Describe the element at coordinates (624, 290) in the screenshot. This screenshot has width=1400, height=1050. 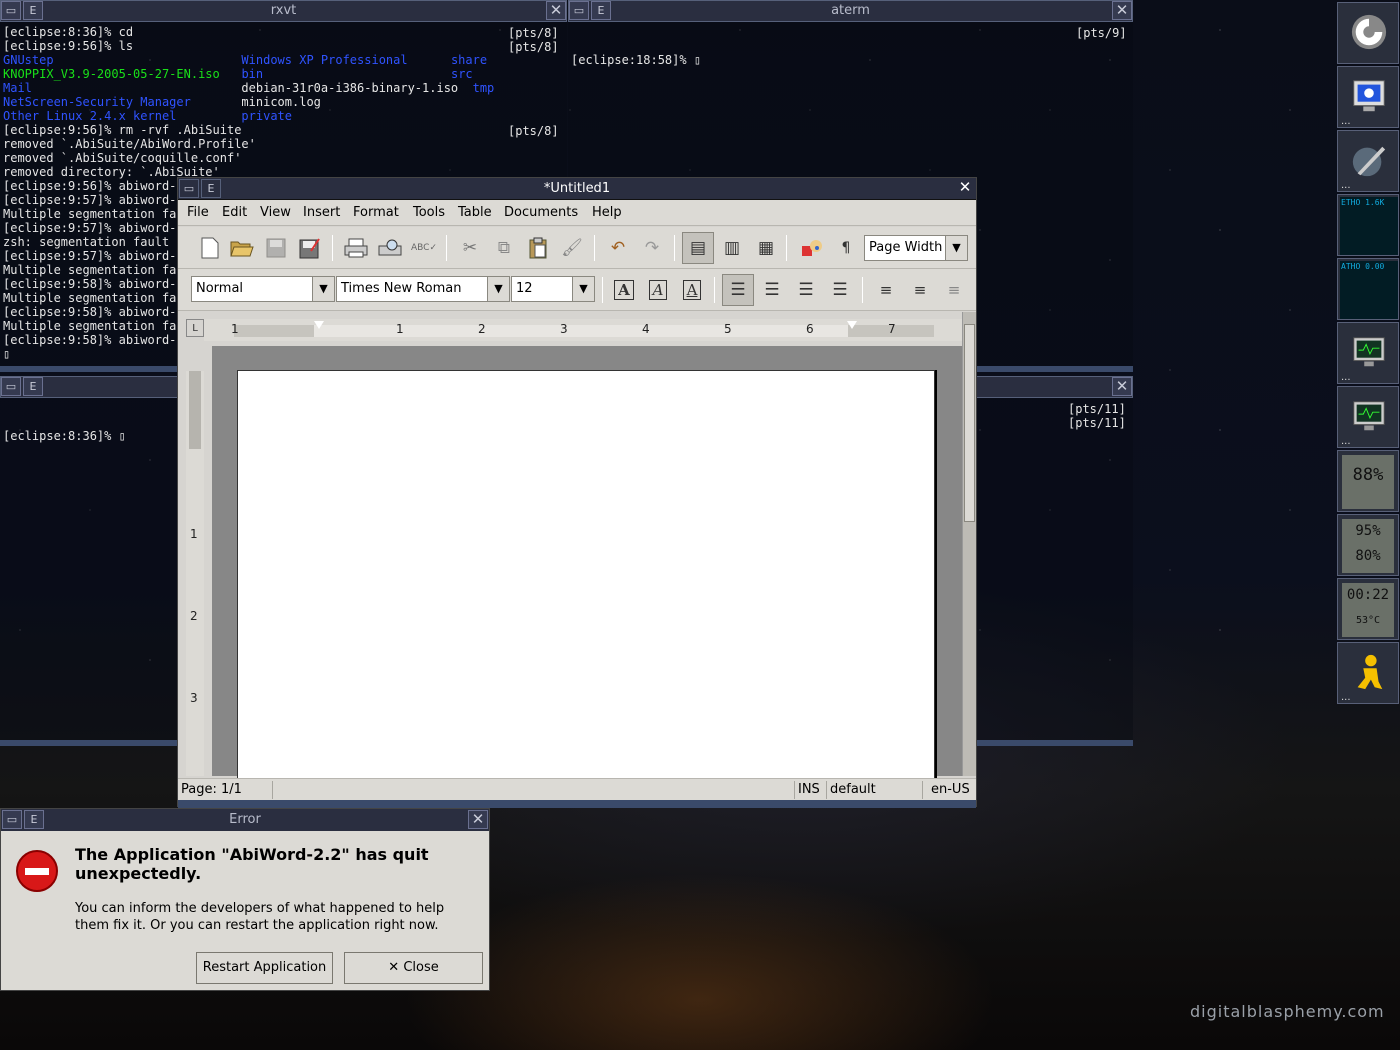
I see `bold-icon: A` at that location.